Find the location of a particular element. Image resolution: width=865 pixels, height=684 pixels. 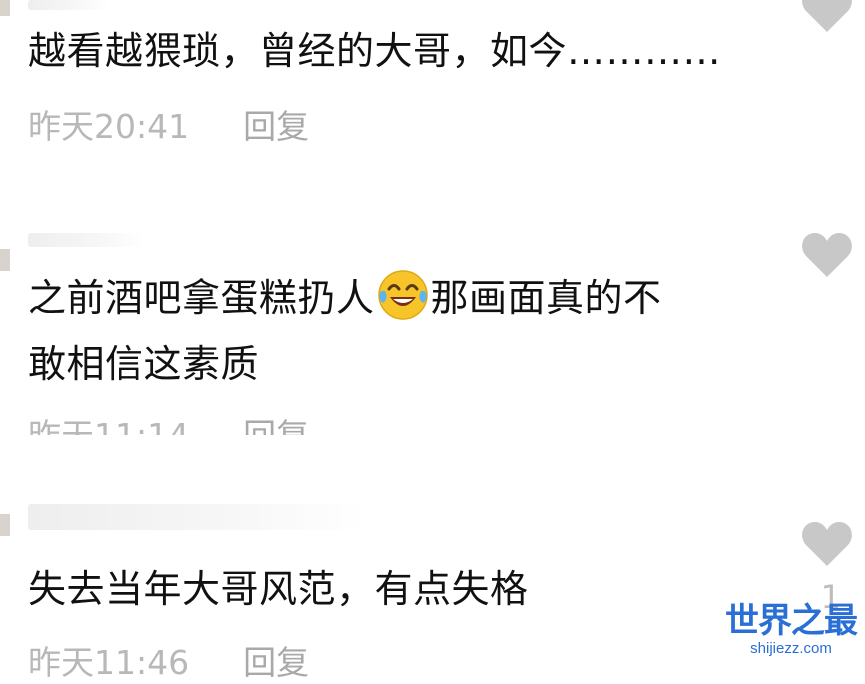

comment-text: 敢相信这素质 is located at coordinates (143, 364).